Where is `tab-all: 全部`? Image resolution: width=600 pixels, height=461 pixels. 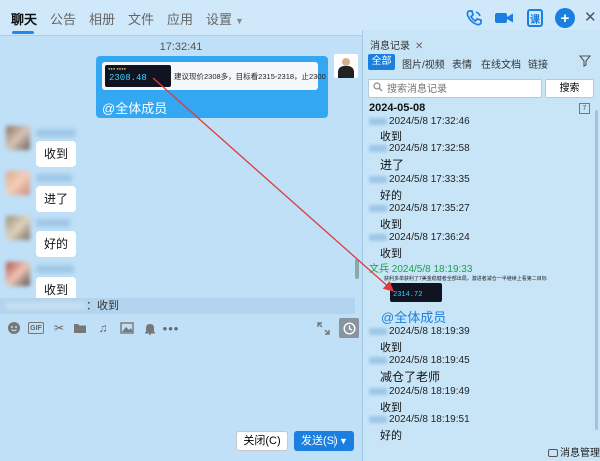
tab-all: 全部 is located at coordinates (381, 62).